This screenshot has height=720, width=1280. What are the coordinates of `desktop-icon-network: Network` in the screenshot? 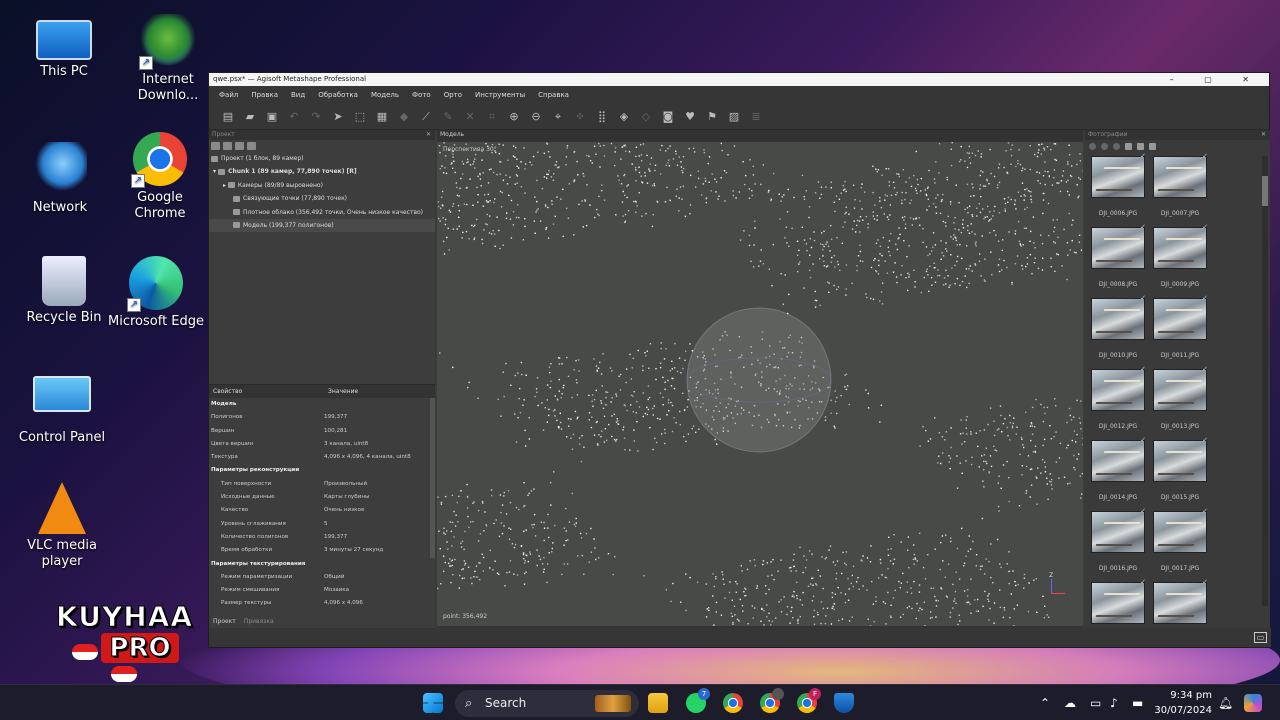 It's located at (60, 179).